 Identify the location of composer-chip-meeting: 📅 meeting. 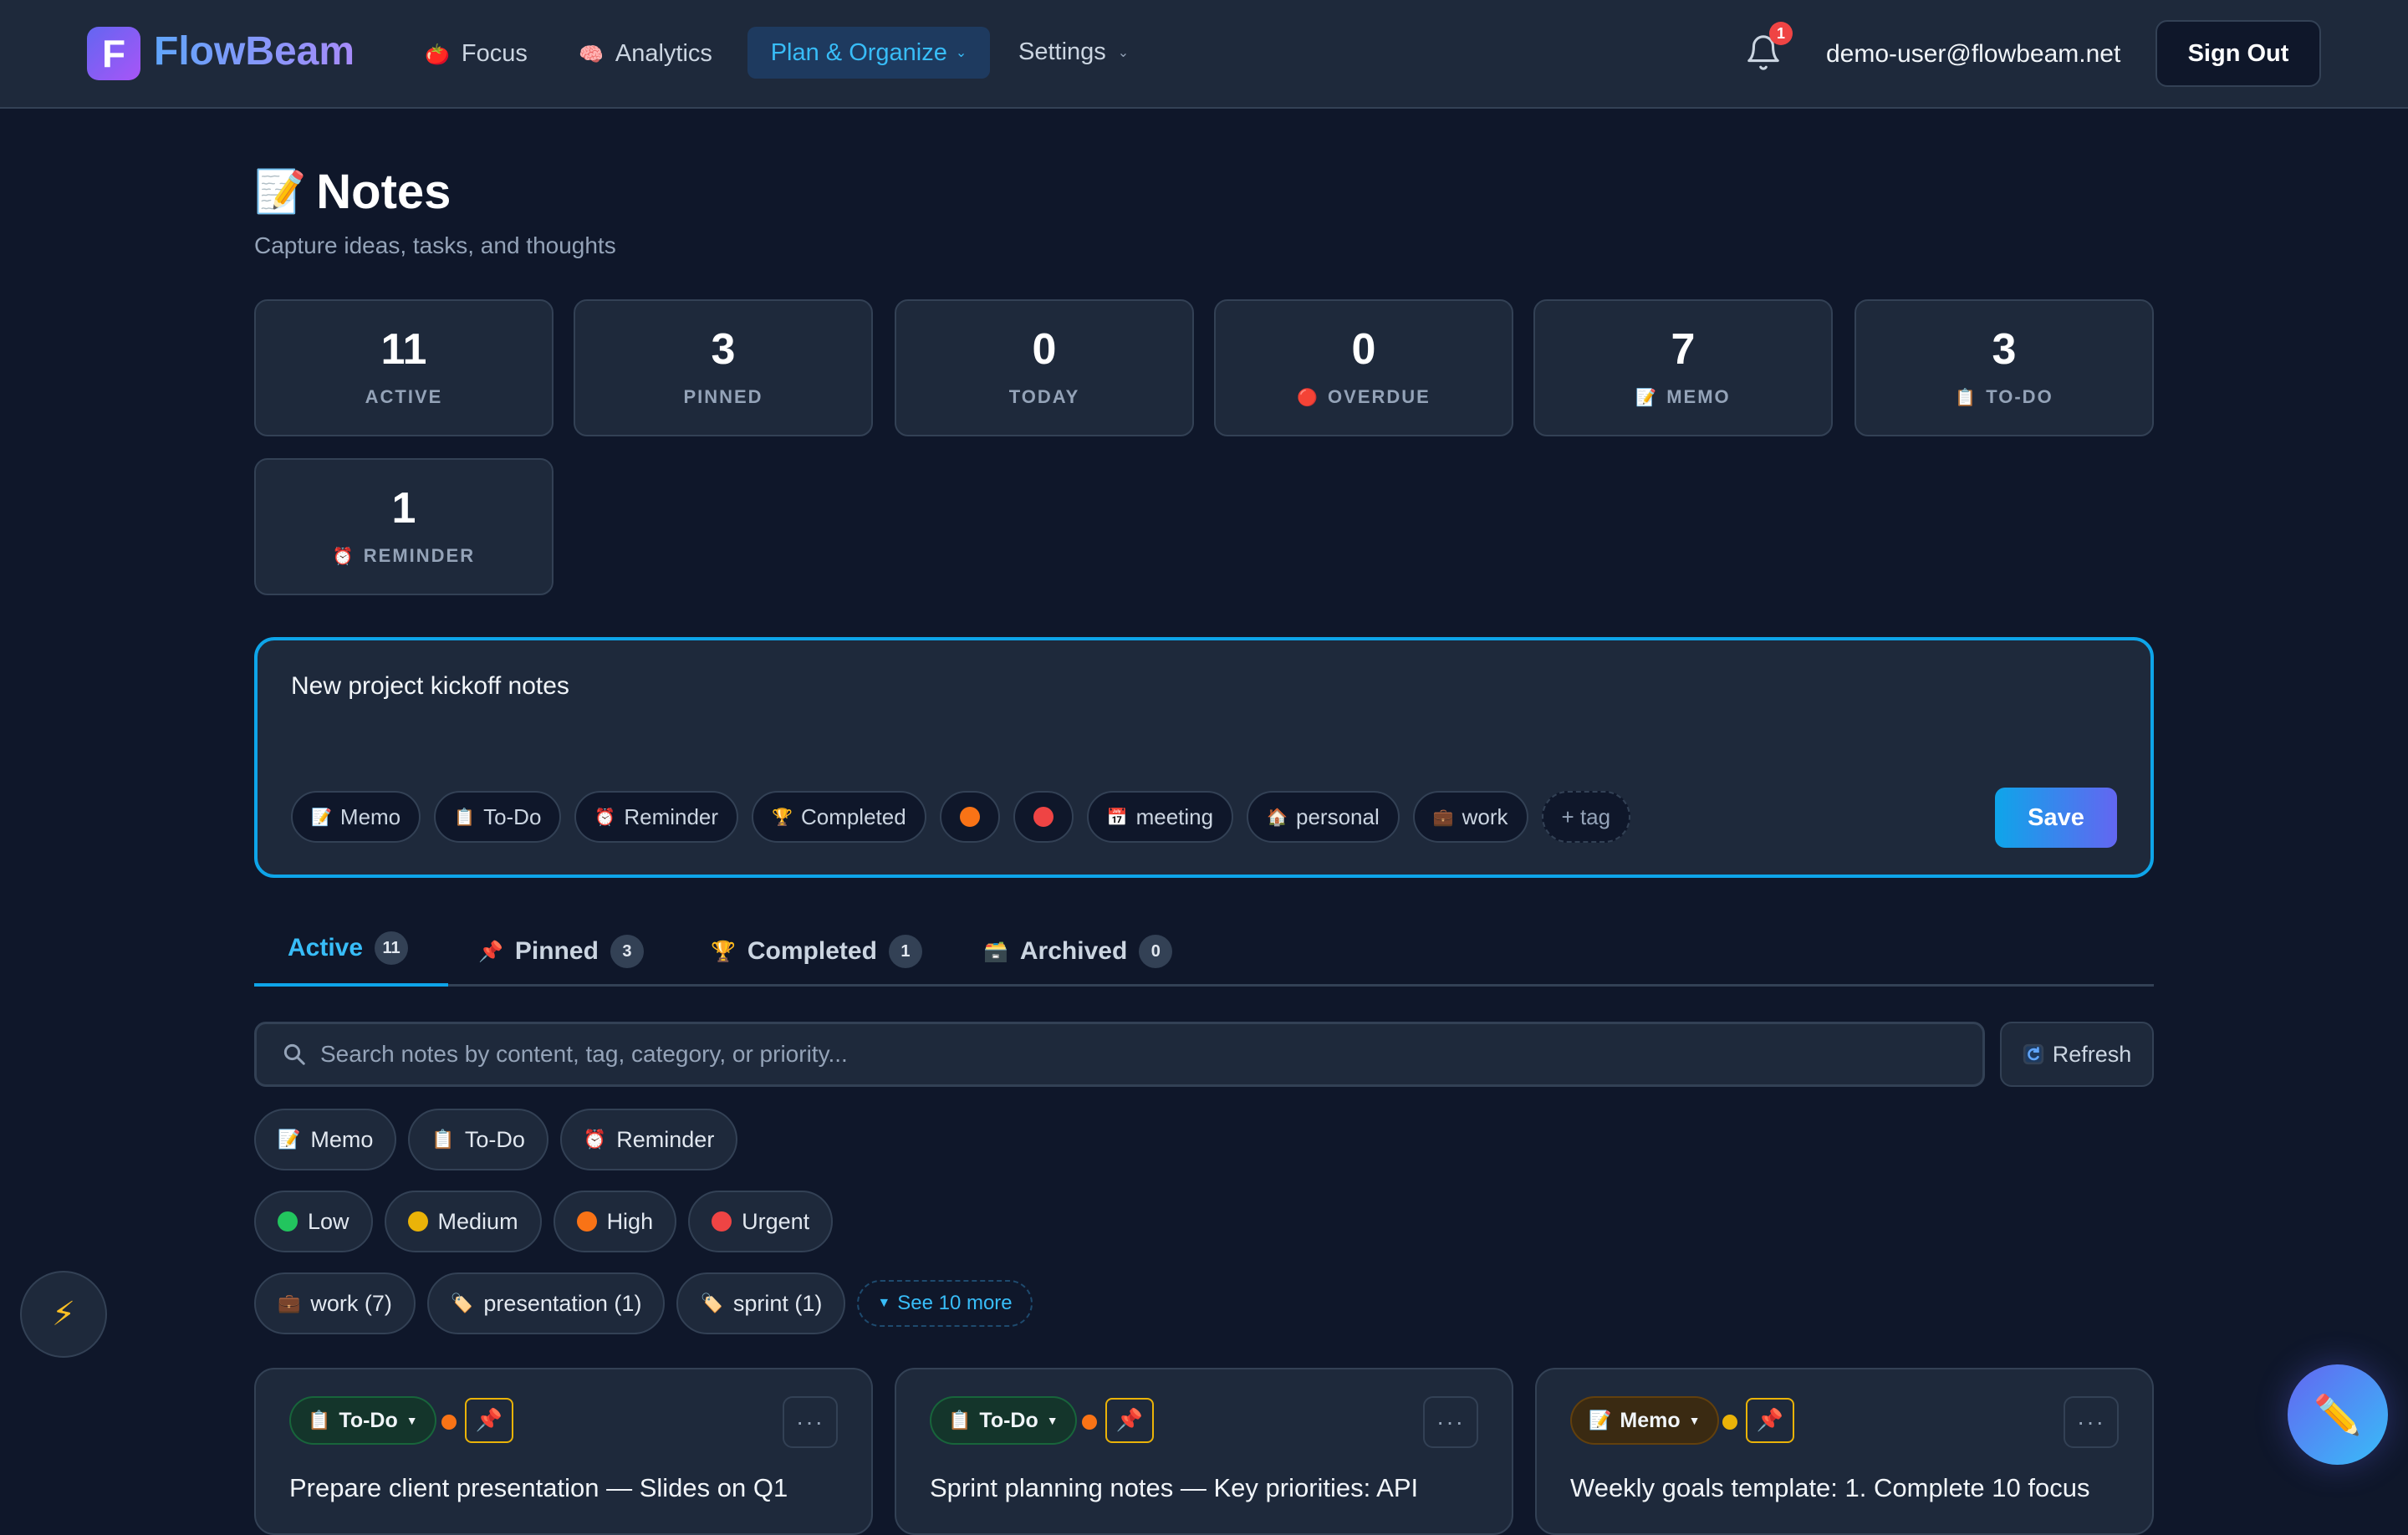
(1160, 817).